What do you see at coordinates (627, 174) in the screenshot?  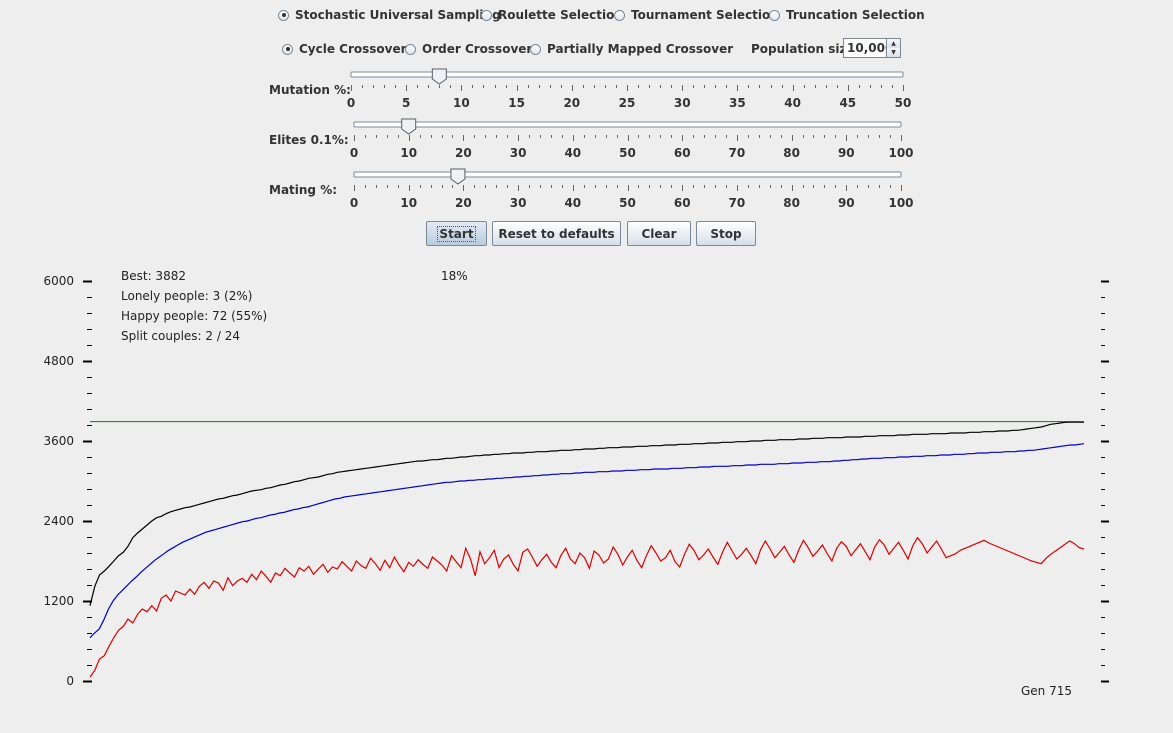 I see `slider-track` at bounding box center [627, 174].